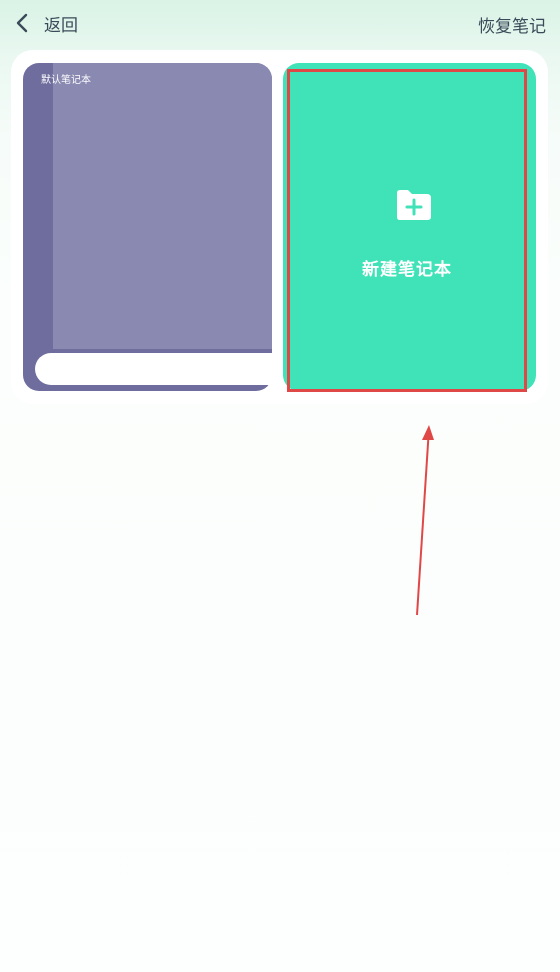  I want to click on new-notebook-label: 新建笔记本, so click(407, 270).